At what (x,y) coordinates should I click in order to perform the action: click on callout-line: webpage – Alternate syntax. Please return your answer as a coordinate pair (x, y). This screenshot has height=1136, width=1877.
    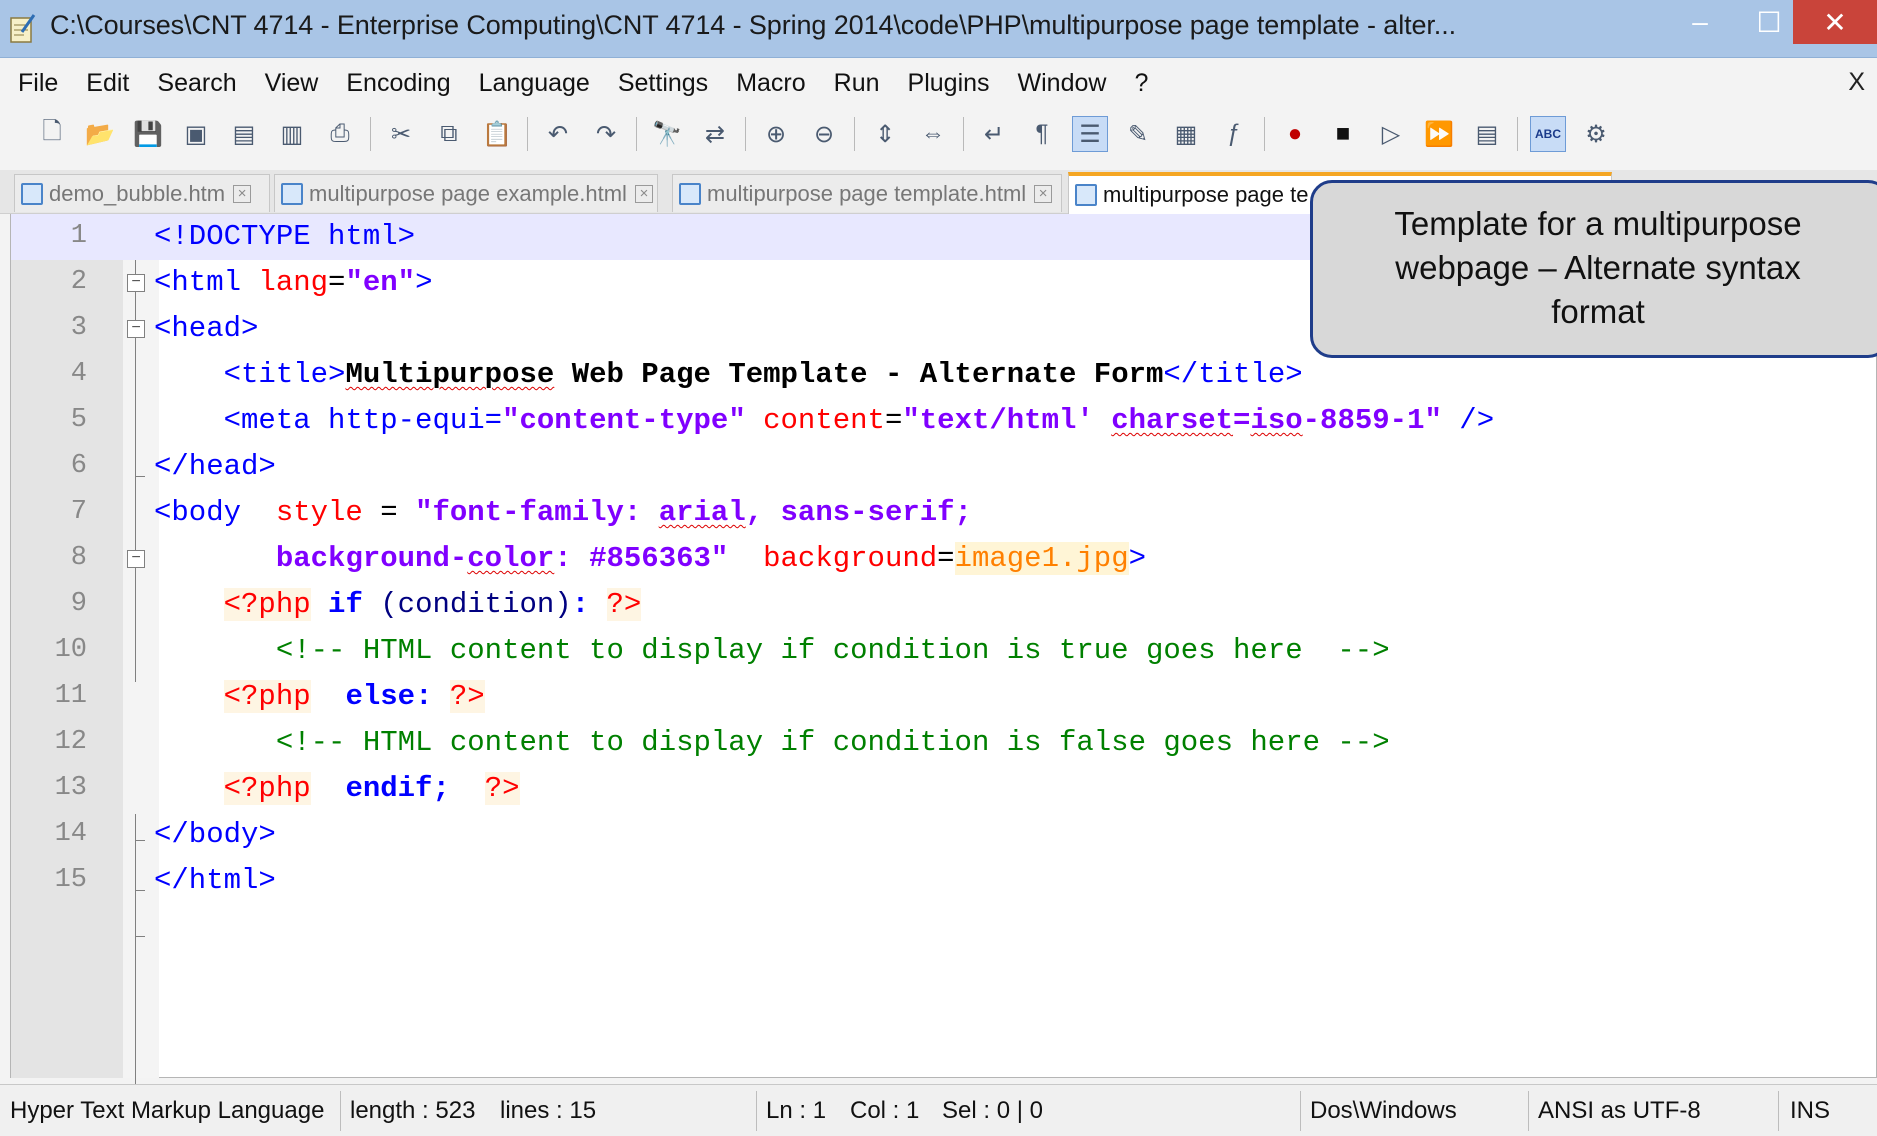
    Looking at the image, I should click on (1598, 267).